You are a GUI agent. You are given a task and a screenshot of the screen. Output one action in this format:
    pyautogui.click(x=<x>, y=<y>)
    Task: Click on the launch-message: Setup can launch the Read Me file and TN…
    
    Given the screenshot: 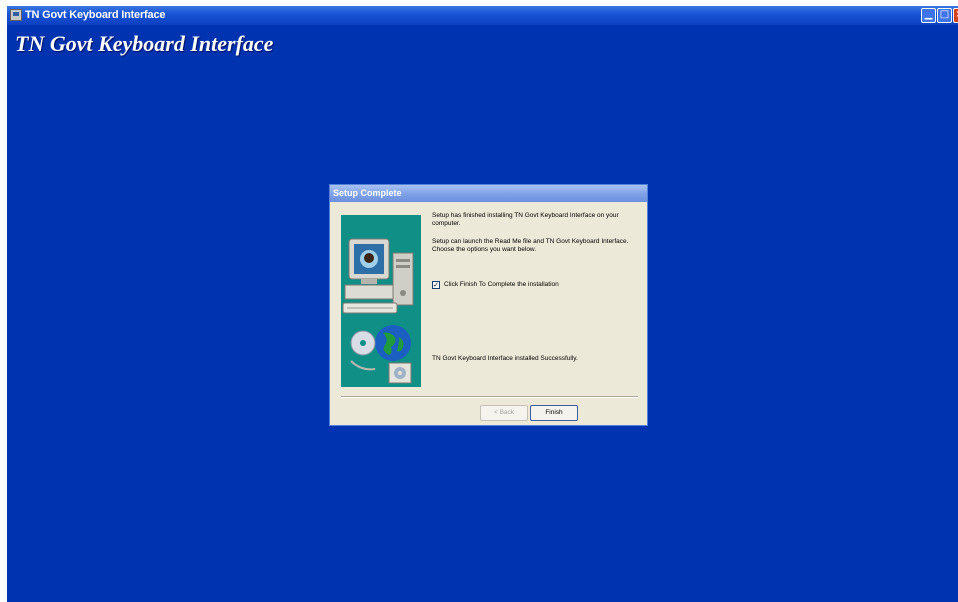 What is the action you would take?
    pyautogui.click(x=530, y=245)
    